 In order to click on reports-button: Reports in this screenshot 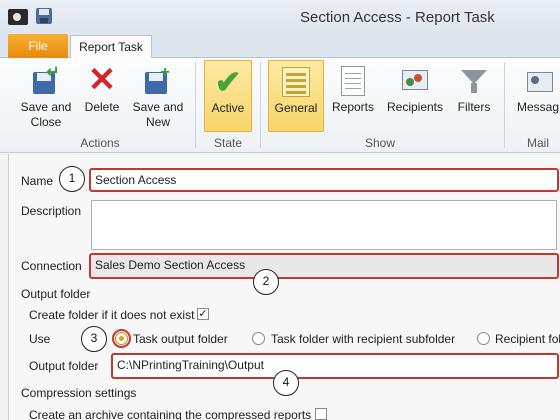, I will do `click(353, 87)`.